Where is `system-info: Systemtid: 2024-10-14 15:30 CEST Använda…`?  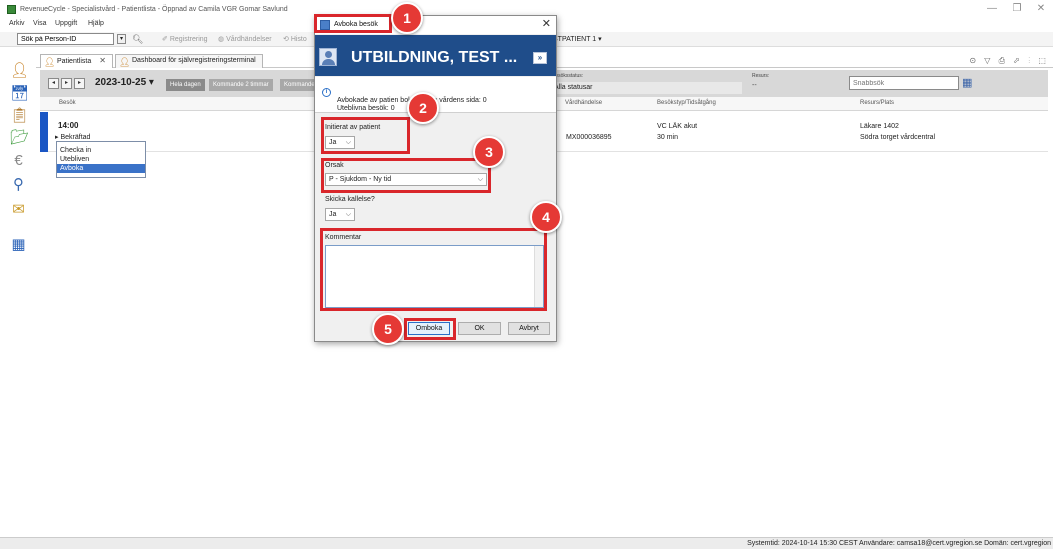
system-info: Systemtid: 2024-10-14 15:30 CEST Använda… is located at coordinates (899, 543).